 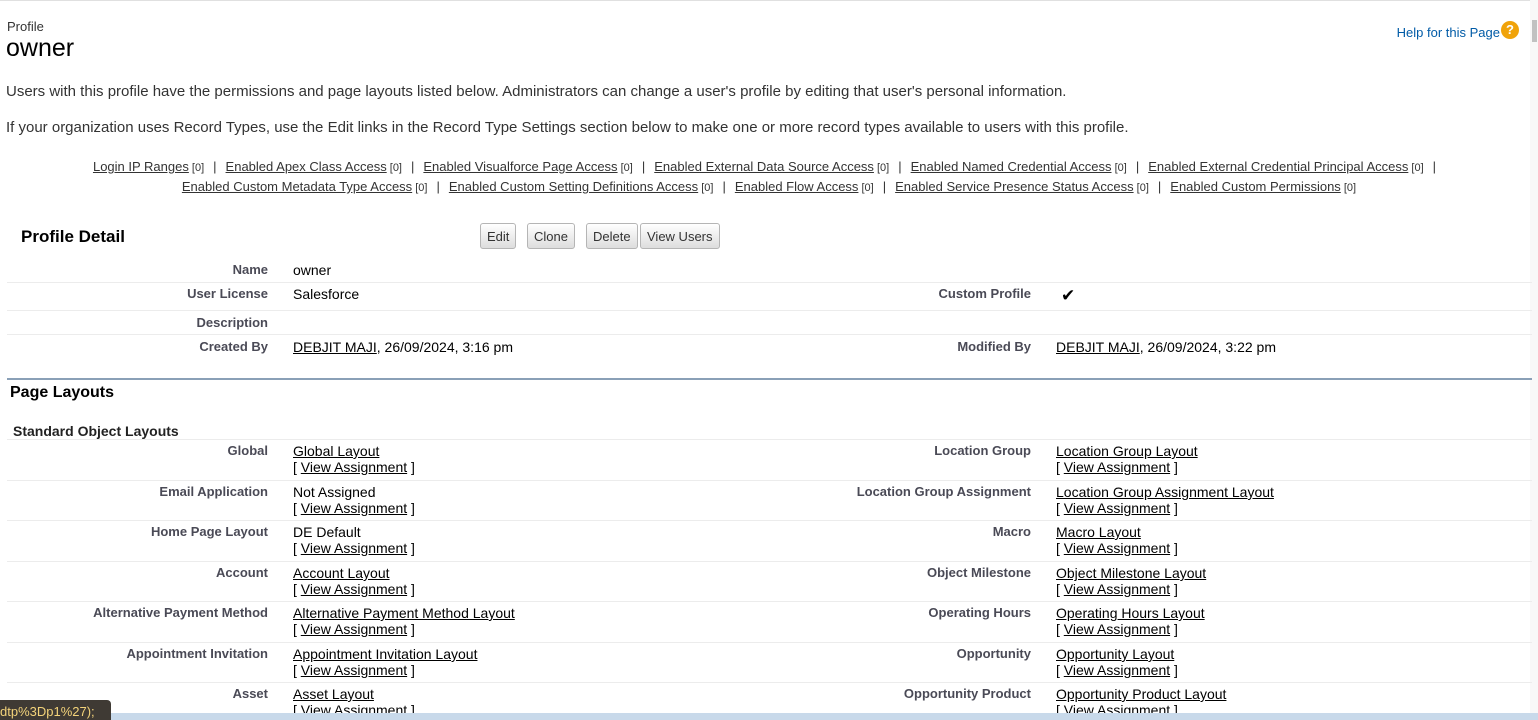 What do you see at coordinates (764, 166) in the screenshot?
I see `related-link: Enabled External Data Source Access` at bounding box center [764, 166].